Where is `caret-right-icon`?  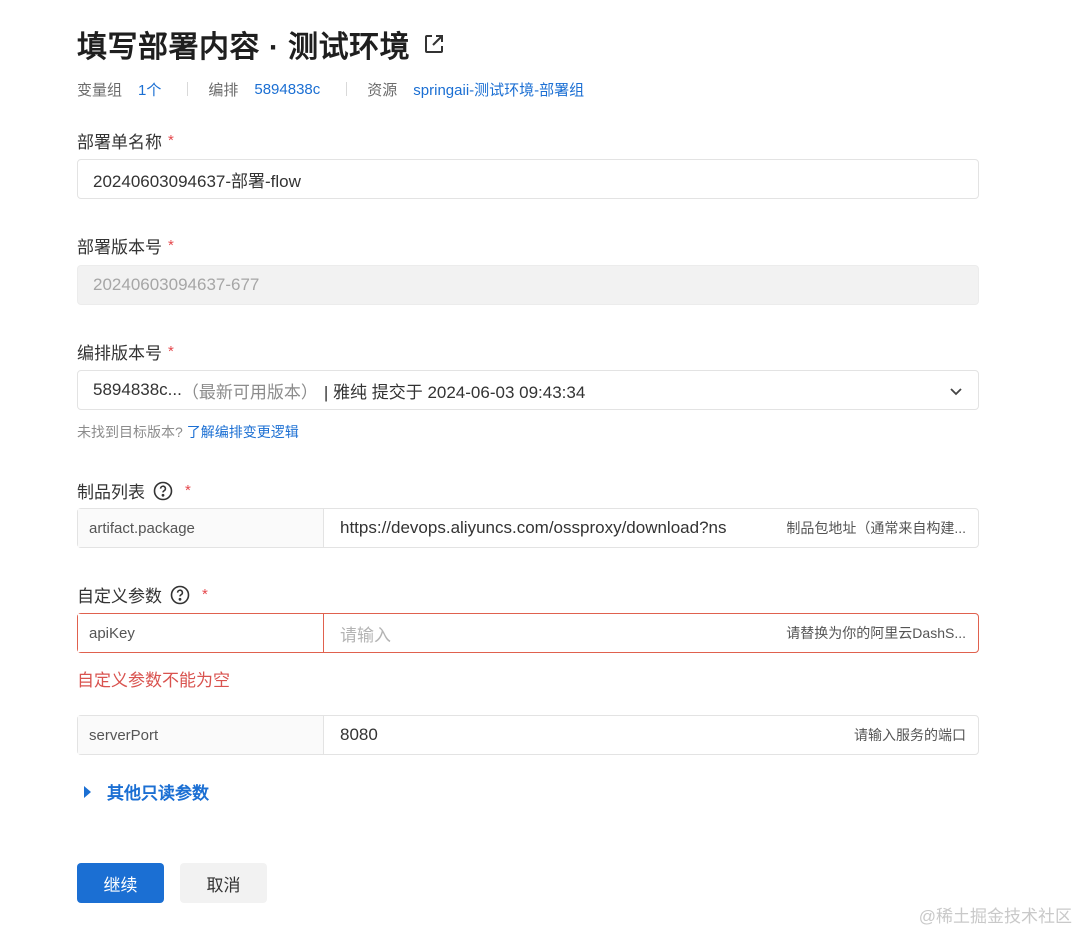
caret-right-icon is located at coordinates (87, 791).